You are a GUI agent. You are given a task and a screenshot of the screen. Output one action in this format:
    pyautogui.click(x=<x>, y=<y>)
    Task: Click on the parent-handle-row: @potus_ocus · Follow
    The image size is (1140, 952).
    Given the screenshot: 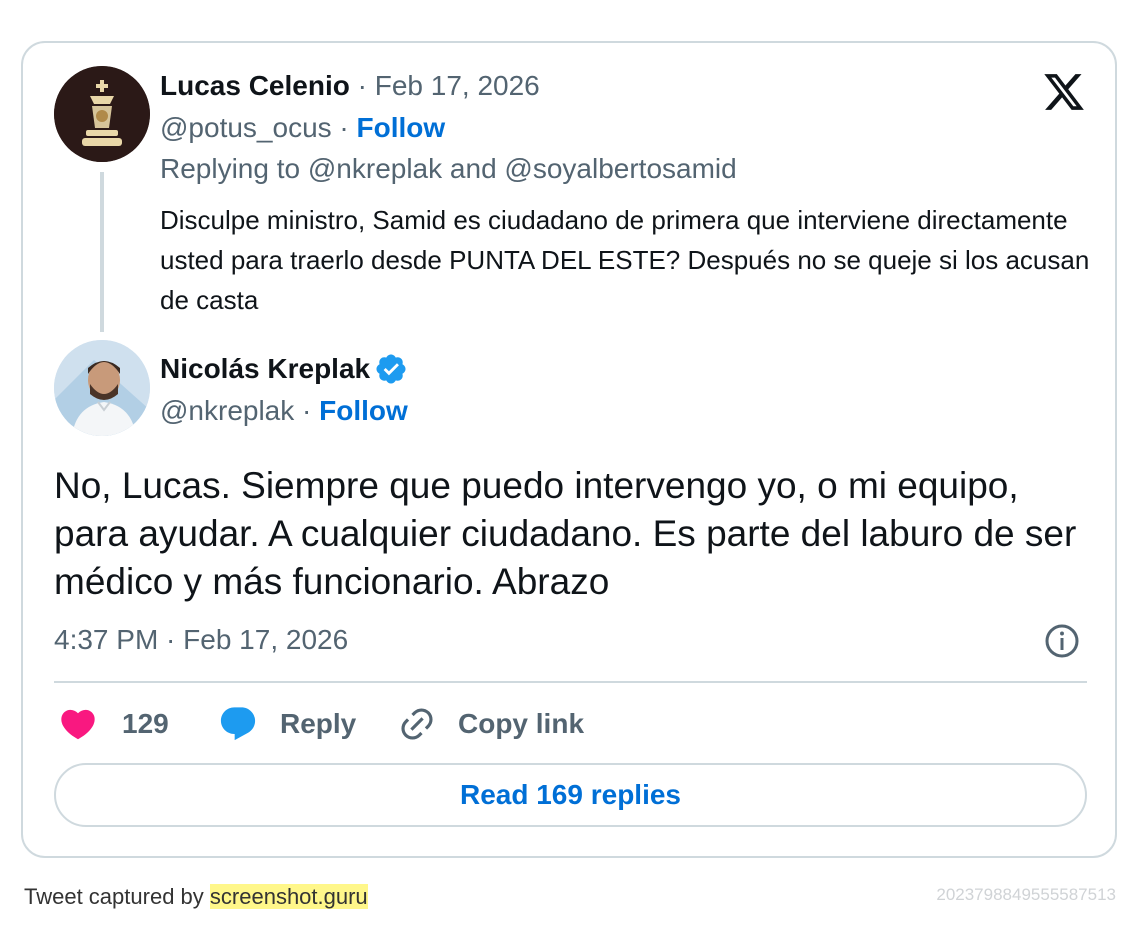 What is the action you would take?
    pyautogui.click(x=302, y=128)
    